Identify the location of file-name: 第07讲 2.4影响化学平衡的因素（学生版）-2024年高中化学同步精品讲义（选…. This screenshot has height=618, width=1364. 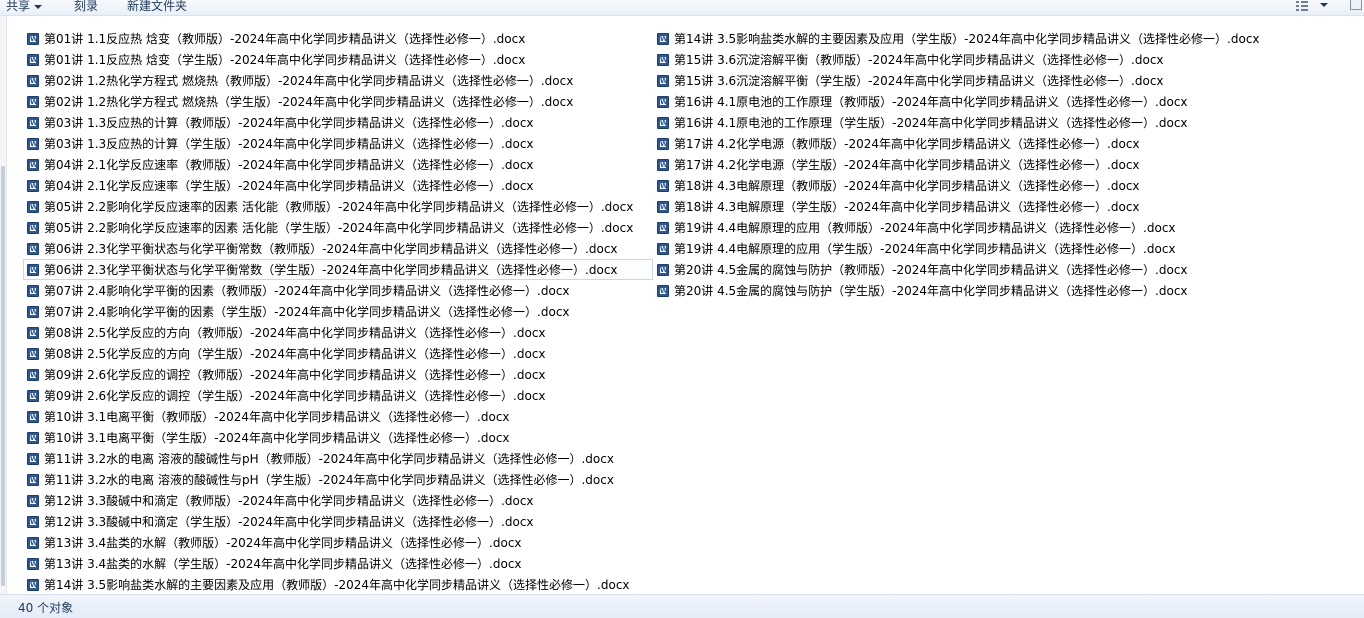
(307, 312).